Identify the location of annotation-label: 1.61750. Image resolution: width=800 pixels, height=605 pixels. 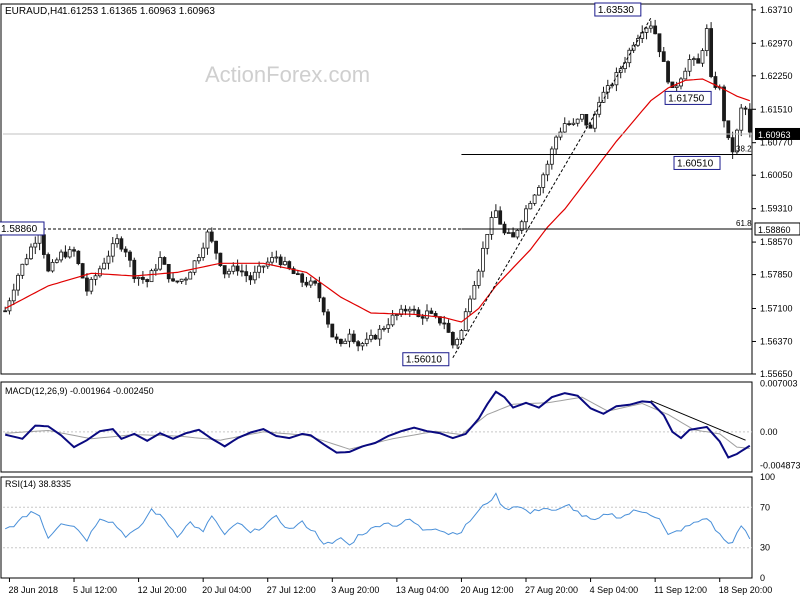
(686, 98).